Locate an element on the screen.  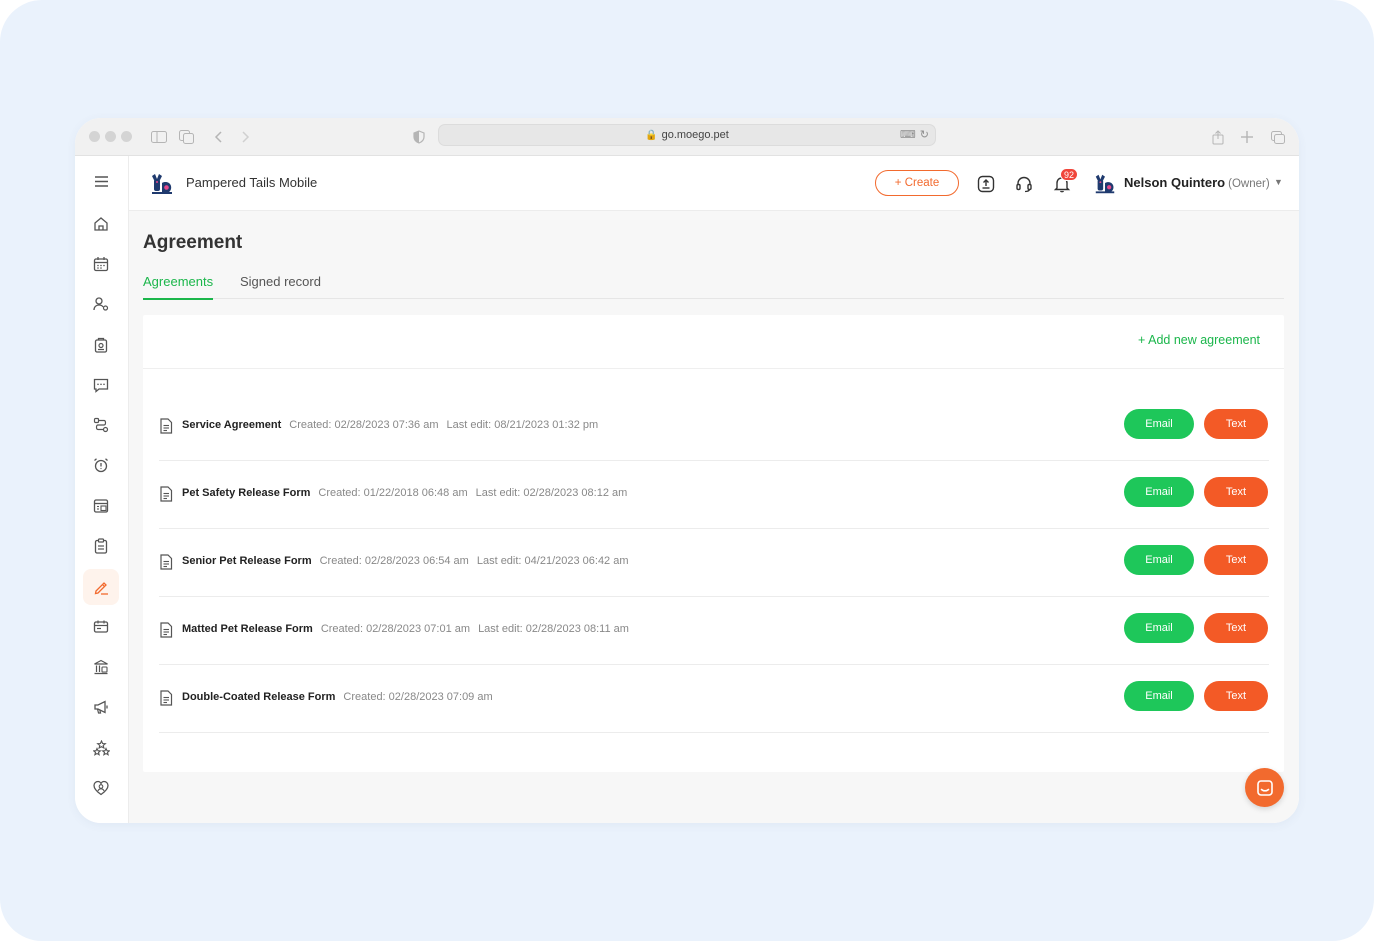
browser-toolbar: 🔒 go.moego.pet ⌨ ↻ is located at coordinates (687, 137).